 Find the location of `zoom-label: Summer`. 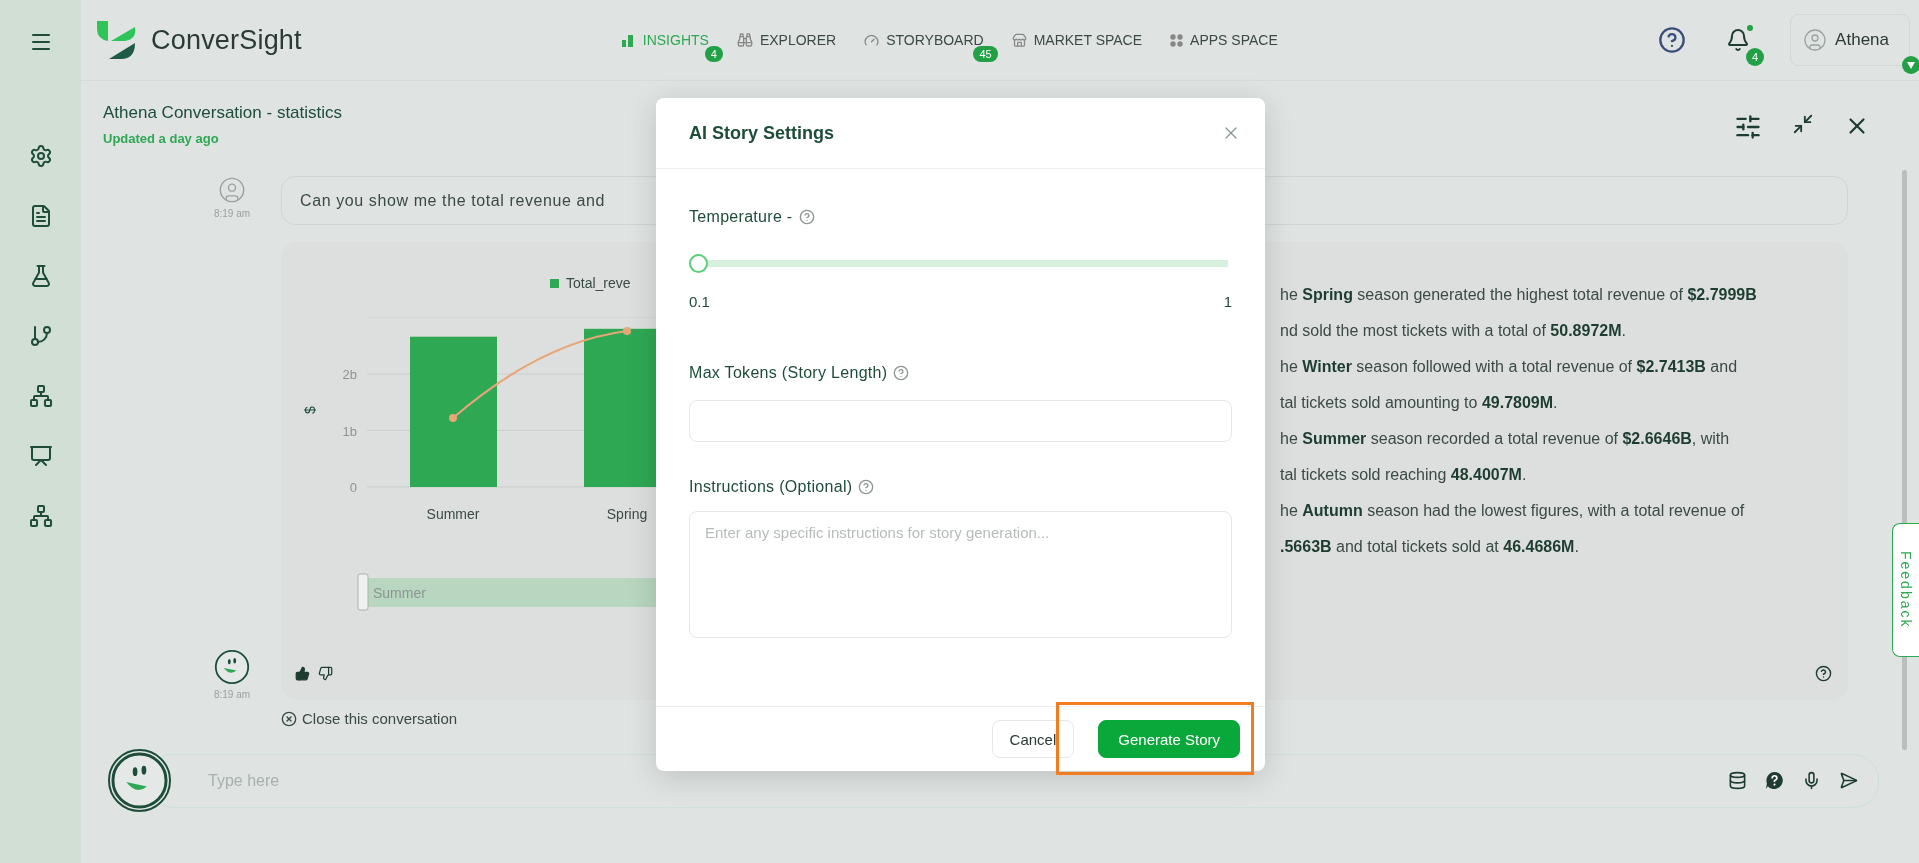

zoom-label: Summer is located at coordinates (399, 593).